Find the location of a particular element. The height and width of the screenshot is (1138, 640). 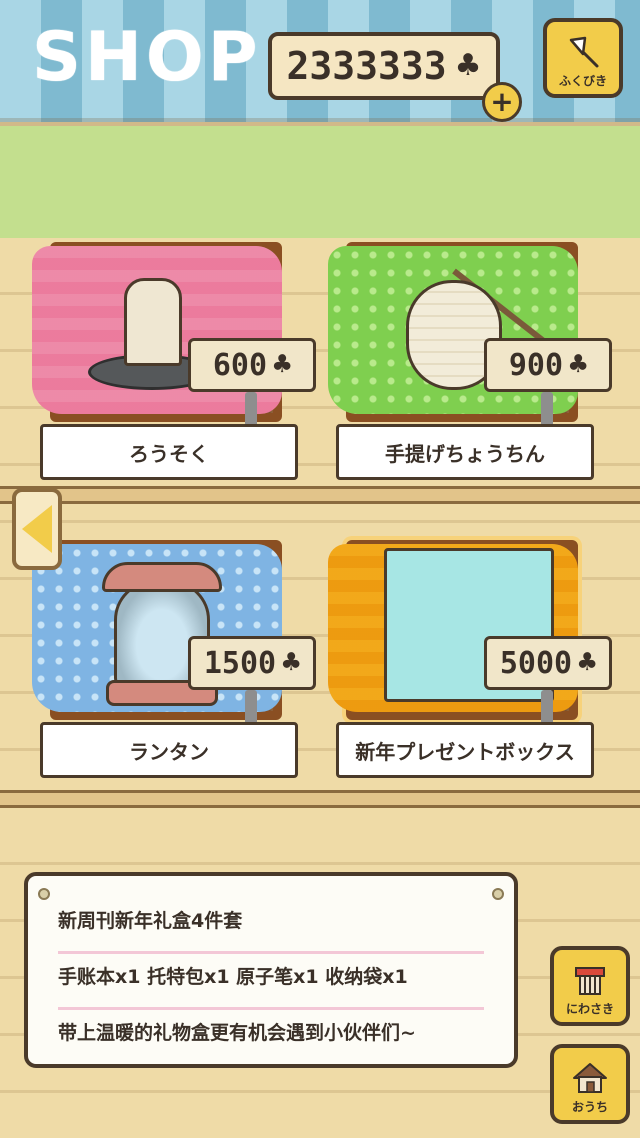

house-icon is located at coordinates (590, 1078).